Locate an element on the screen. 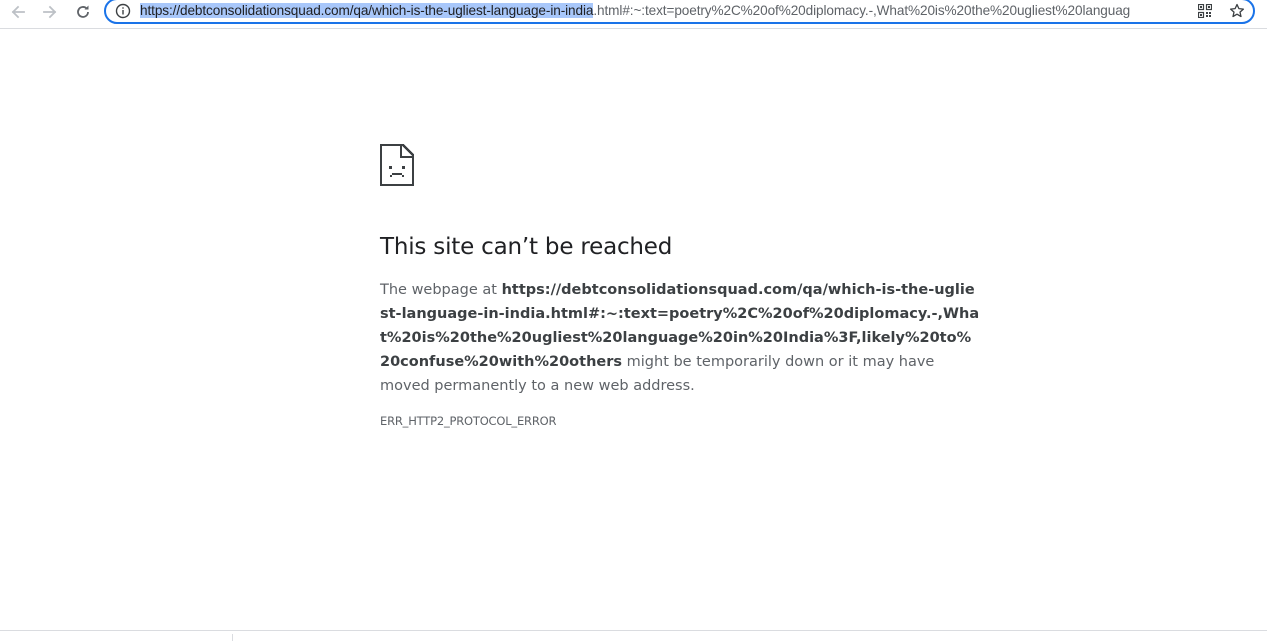  info-icon is located at coordinates (123, 11).